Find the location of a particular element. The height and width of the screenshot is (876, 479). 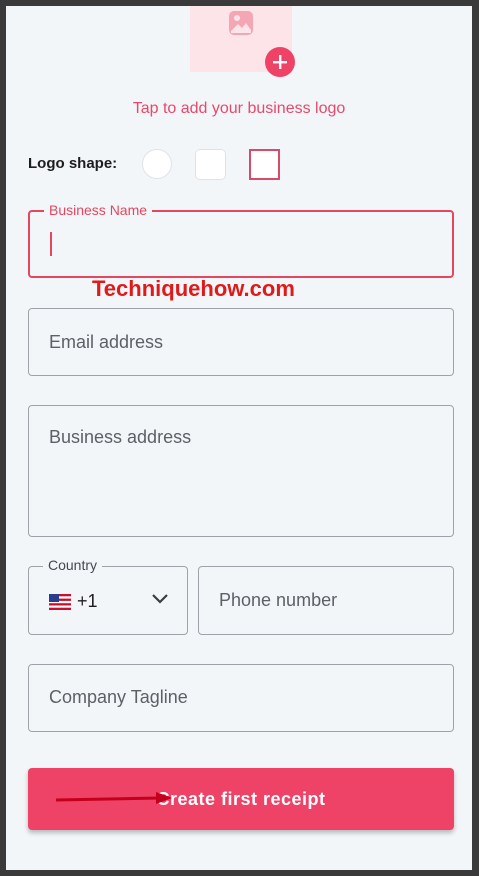

image-icon is located at coordinates (241, 23).